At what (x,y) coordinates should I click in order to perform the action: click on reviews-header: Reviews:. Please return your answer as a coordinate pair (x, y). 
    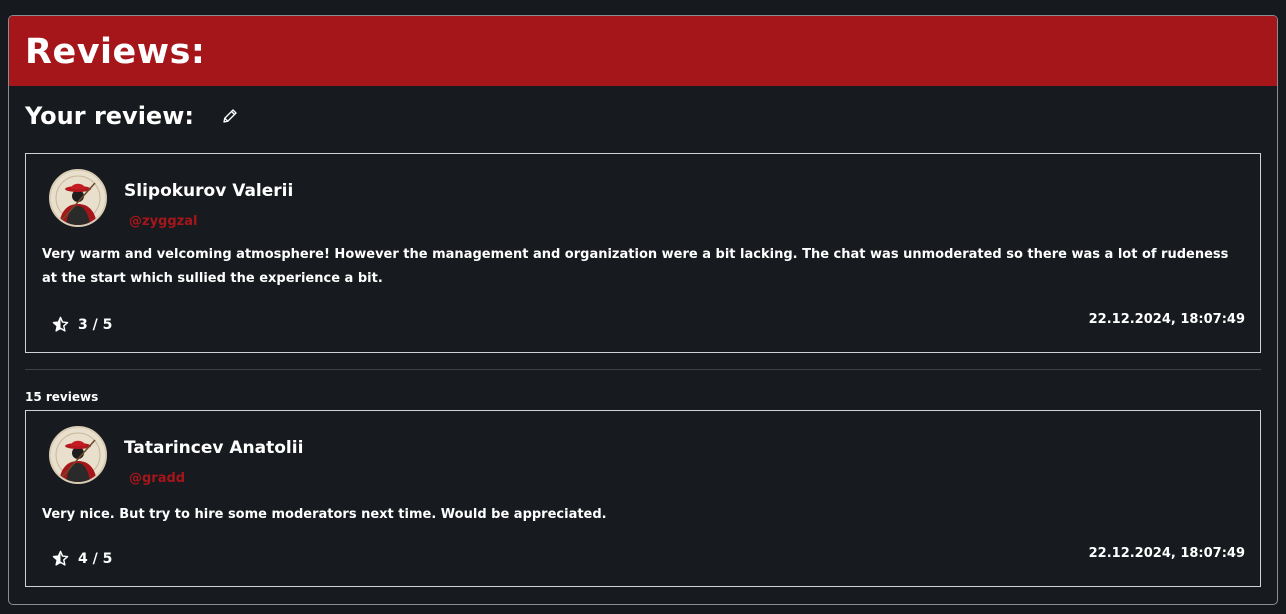
    Looking at the image, I should click on (643, 51).